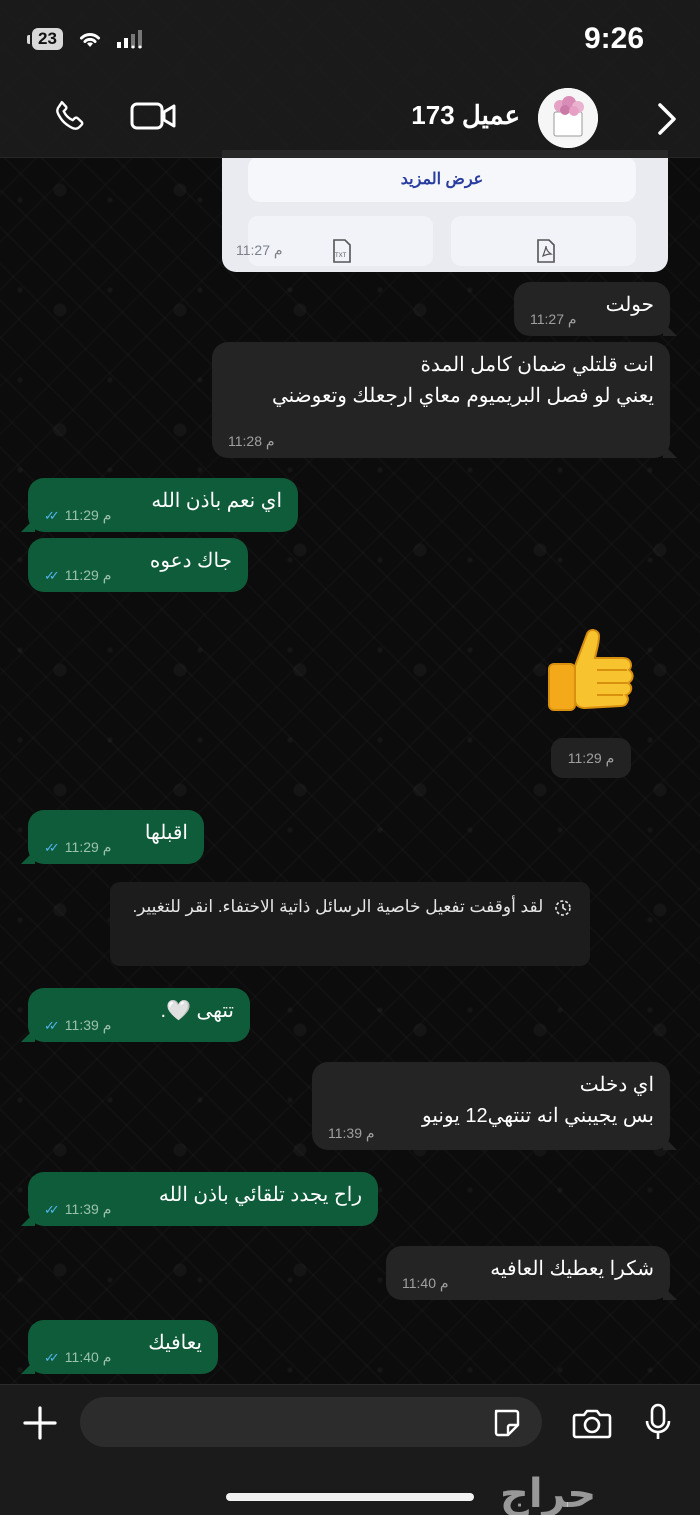 Image resolution: width=700 pixels, height=1515 pixels. What do you see at coordinates (666, 119) in the screenshot?
I see `chevron-right-icon` at bounding box center [666, 119].